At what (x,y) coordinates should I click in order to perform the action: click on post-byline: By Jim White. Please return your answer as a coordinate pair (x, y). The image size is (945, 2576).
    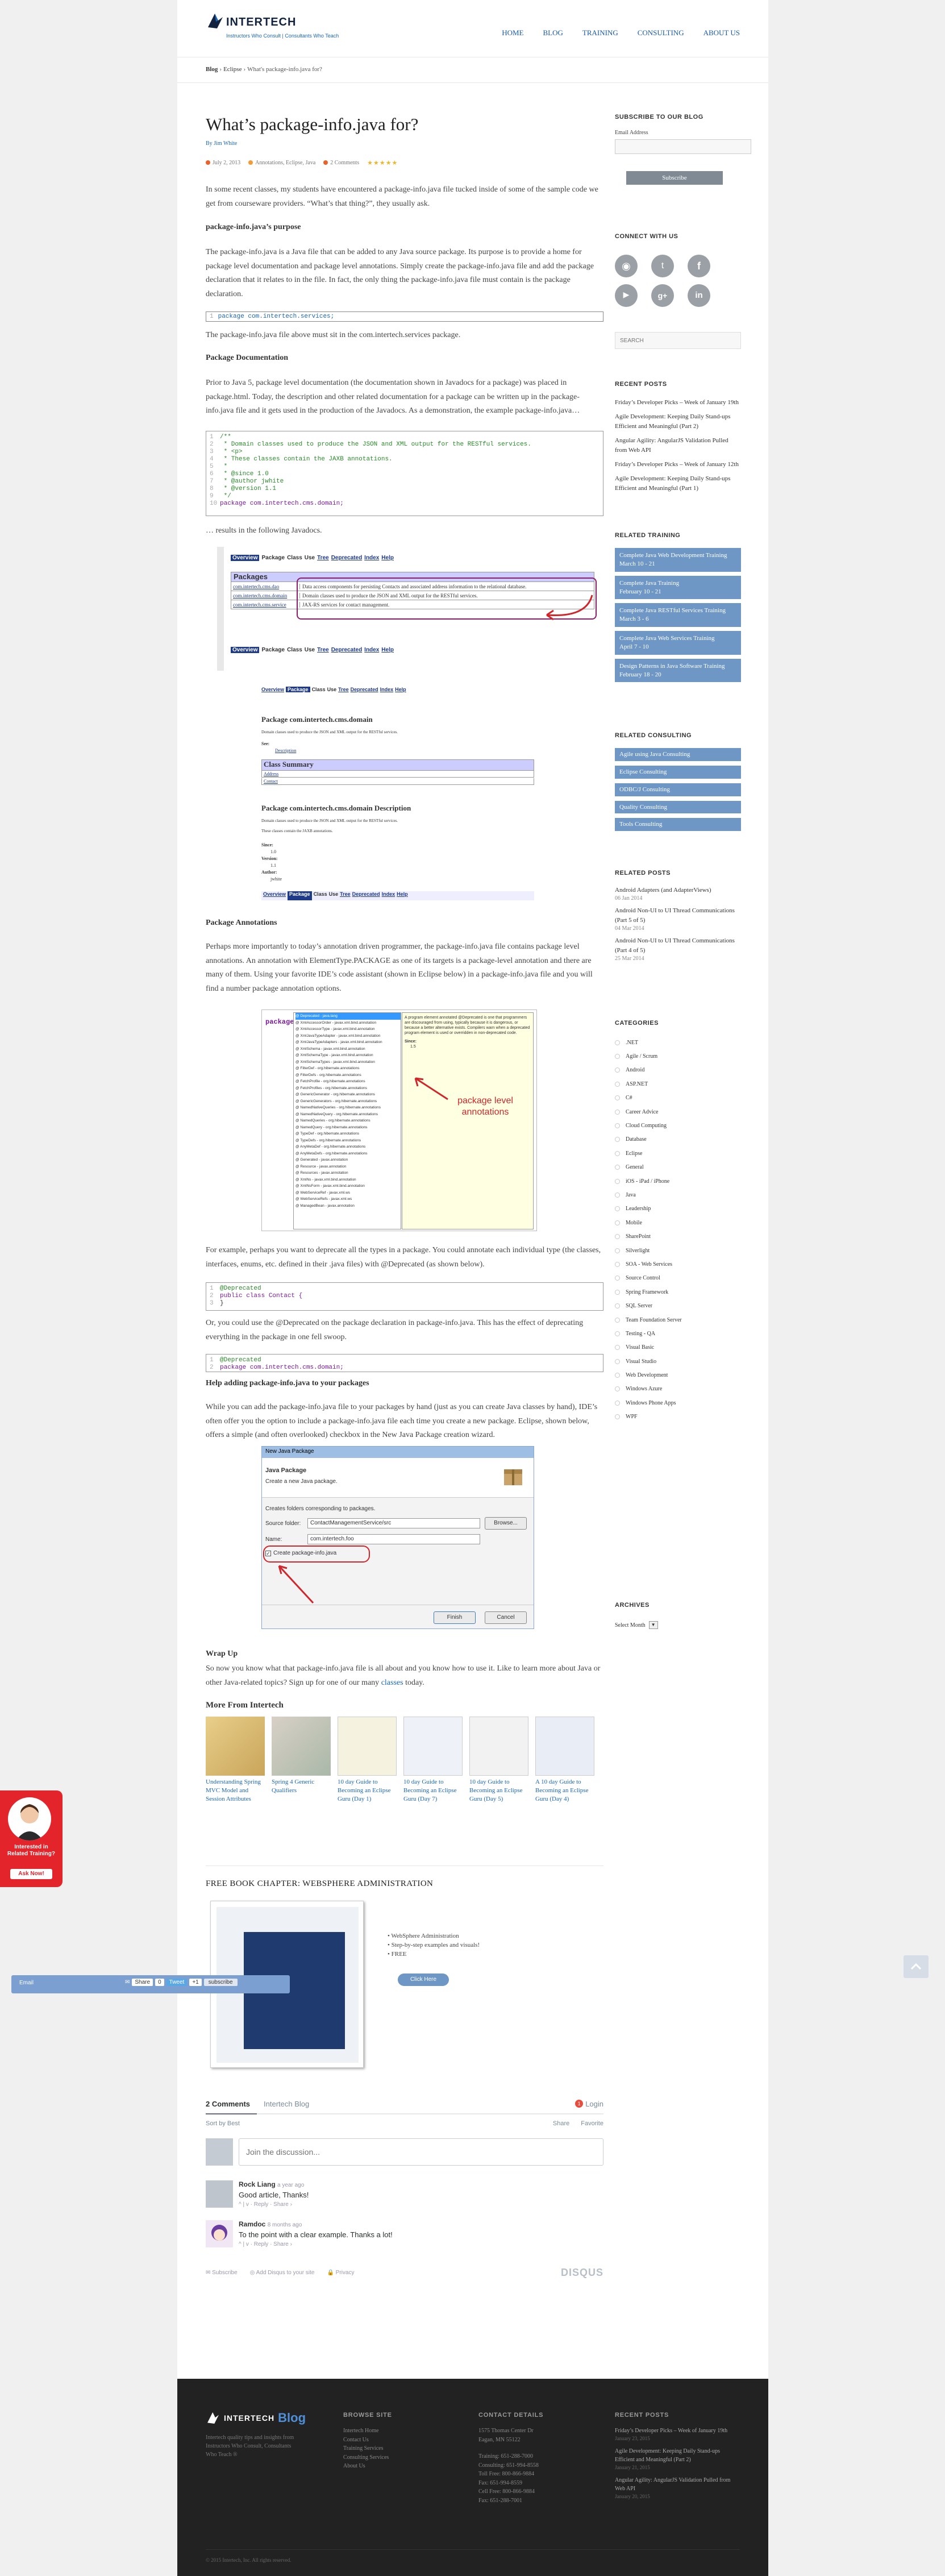
    Looking at the image, I should click on (404, 144).